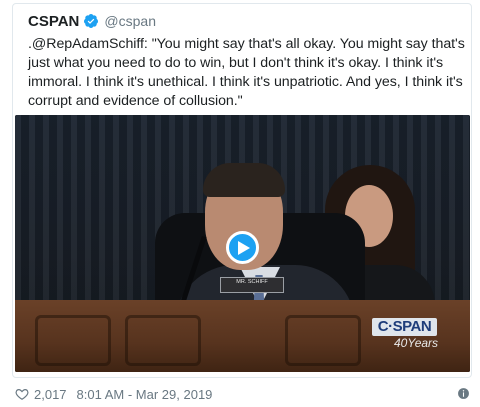  I want to click on author-name: CSPAN, so click(53, 21).